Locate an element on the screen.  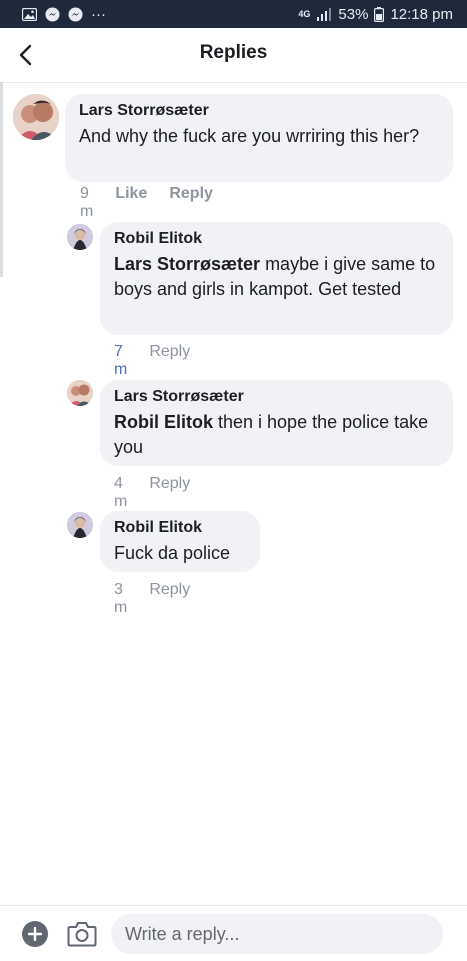
clock: 12:18 pm is located at coordinates (421, 14).